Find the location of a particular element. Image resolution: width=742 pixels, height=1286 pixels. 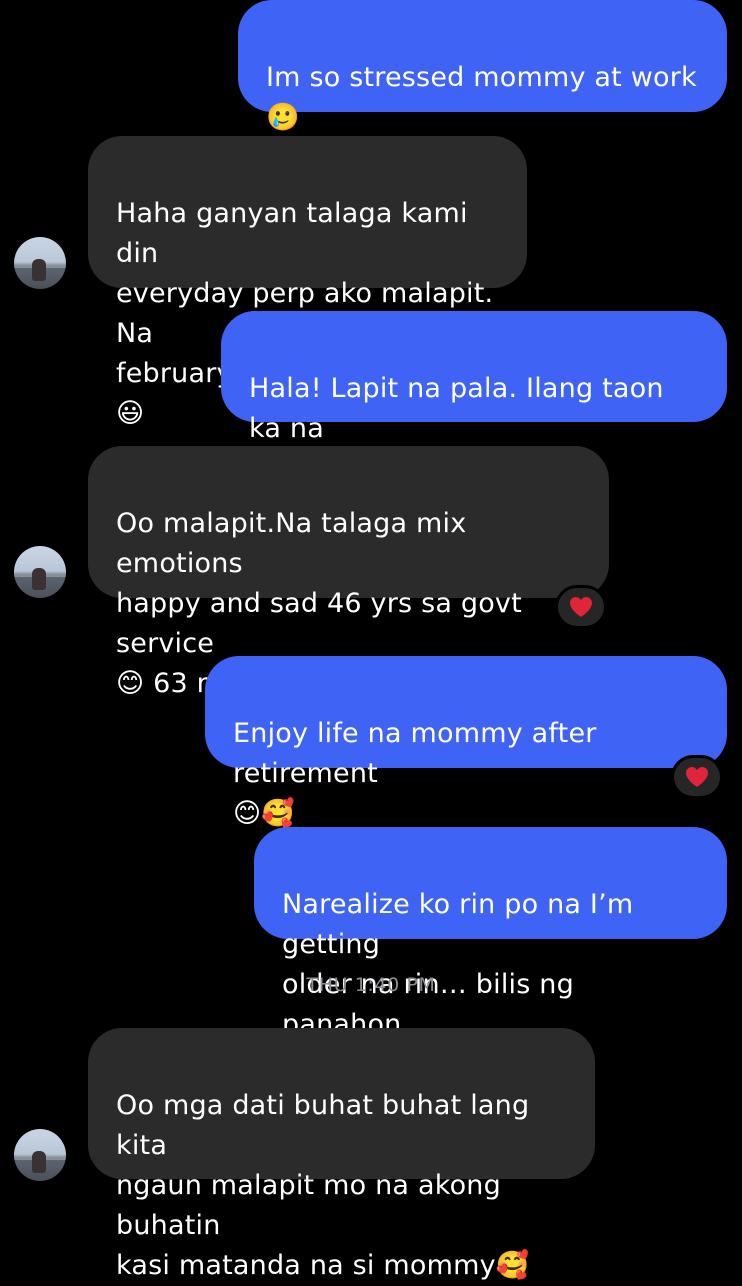

message-bubble-outgoing: Enjoy life na mommy after retirement 😊🥰 is located at coordinates (466, 742).